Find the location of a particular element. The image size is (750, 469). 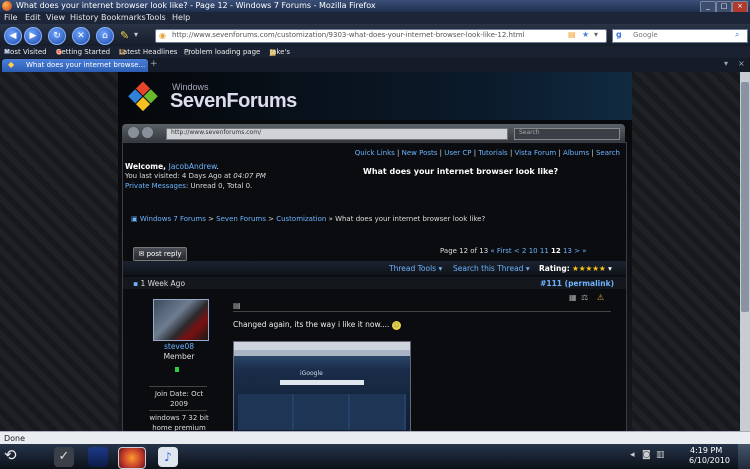

reputation-icon: ⚠ is located at coordinates (600, 297).